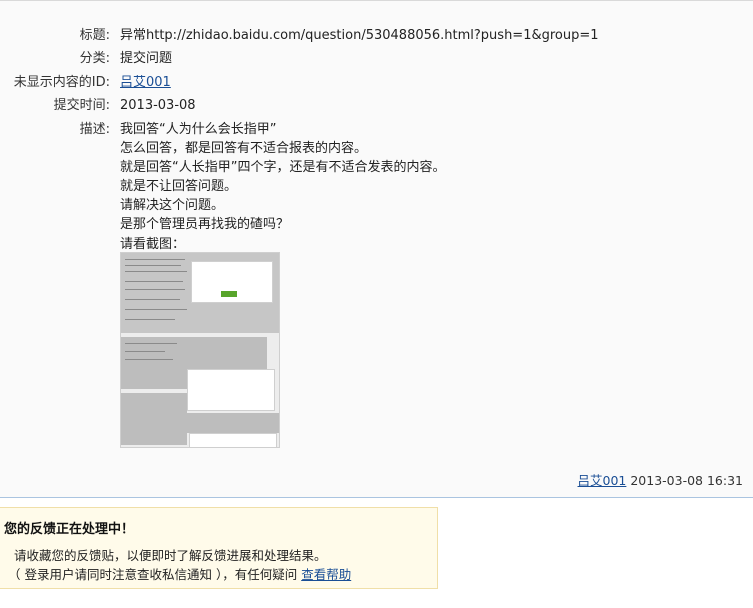 The image size is (753, 608). Describe the element at coordinates (158, 105) in the screenshot. I see `submit-time-value: 2013-03-08` at that location.